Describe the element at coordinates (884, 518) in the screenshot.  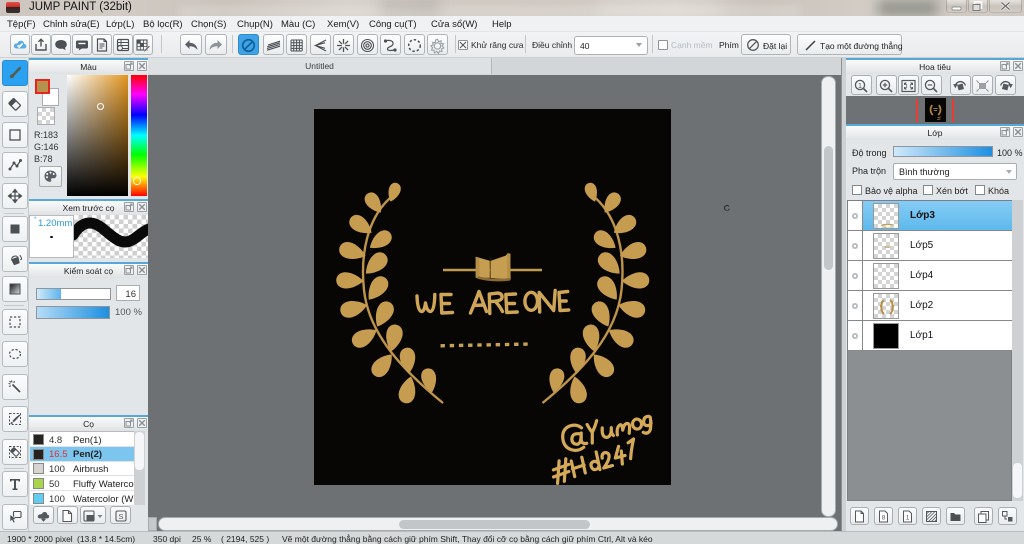
I see `svg-text: 8` at that location.